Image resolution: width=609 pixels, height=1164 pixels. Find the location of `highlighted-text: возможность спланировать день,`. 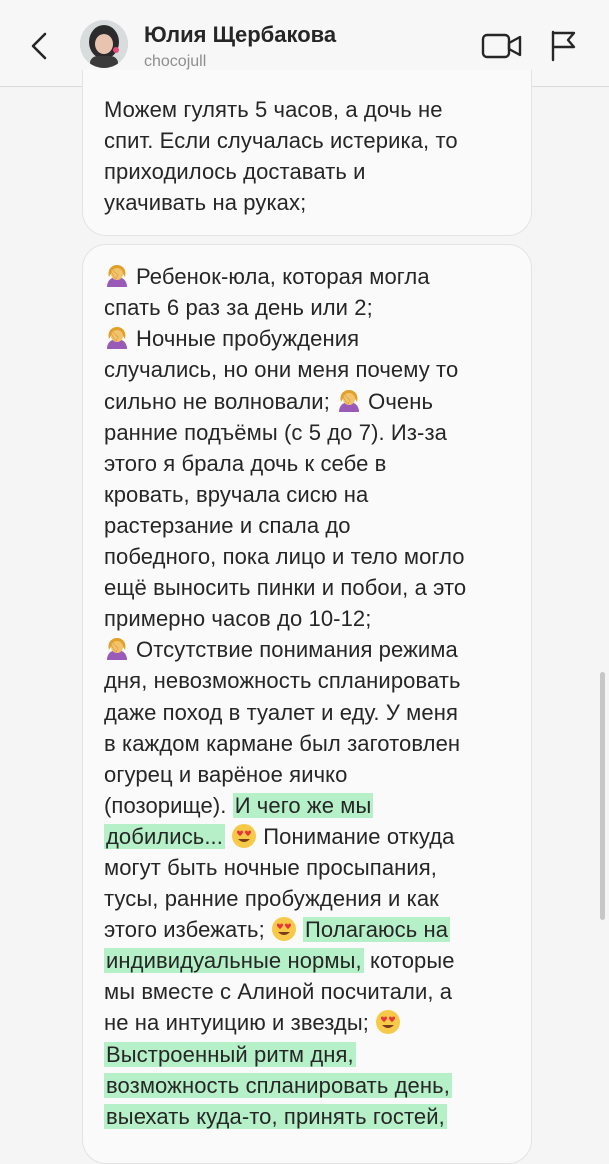

highlighted-text: возможность спланировать день, is located at coordinates (278, 1085).